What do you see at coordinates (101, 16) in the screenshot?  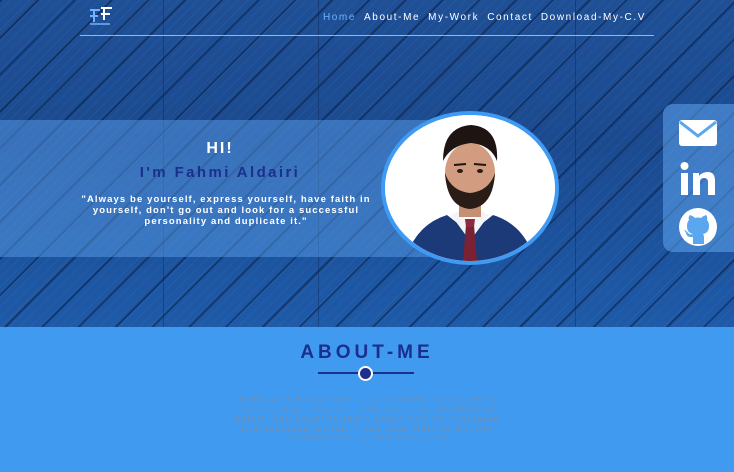 I see `ff-monogram-logo-icon` at bounding box center [101, 16].